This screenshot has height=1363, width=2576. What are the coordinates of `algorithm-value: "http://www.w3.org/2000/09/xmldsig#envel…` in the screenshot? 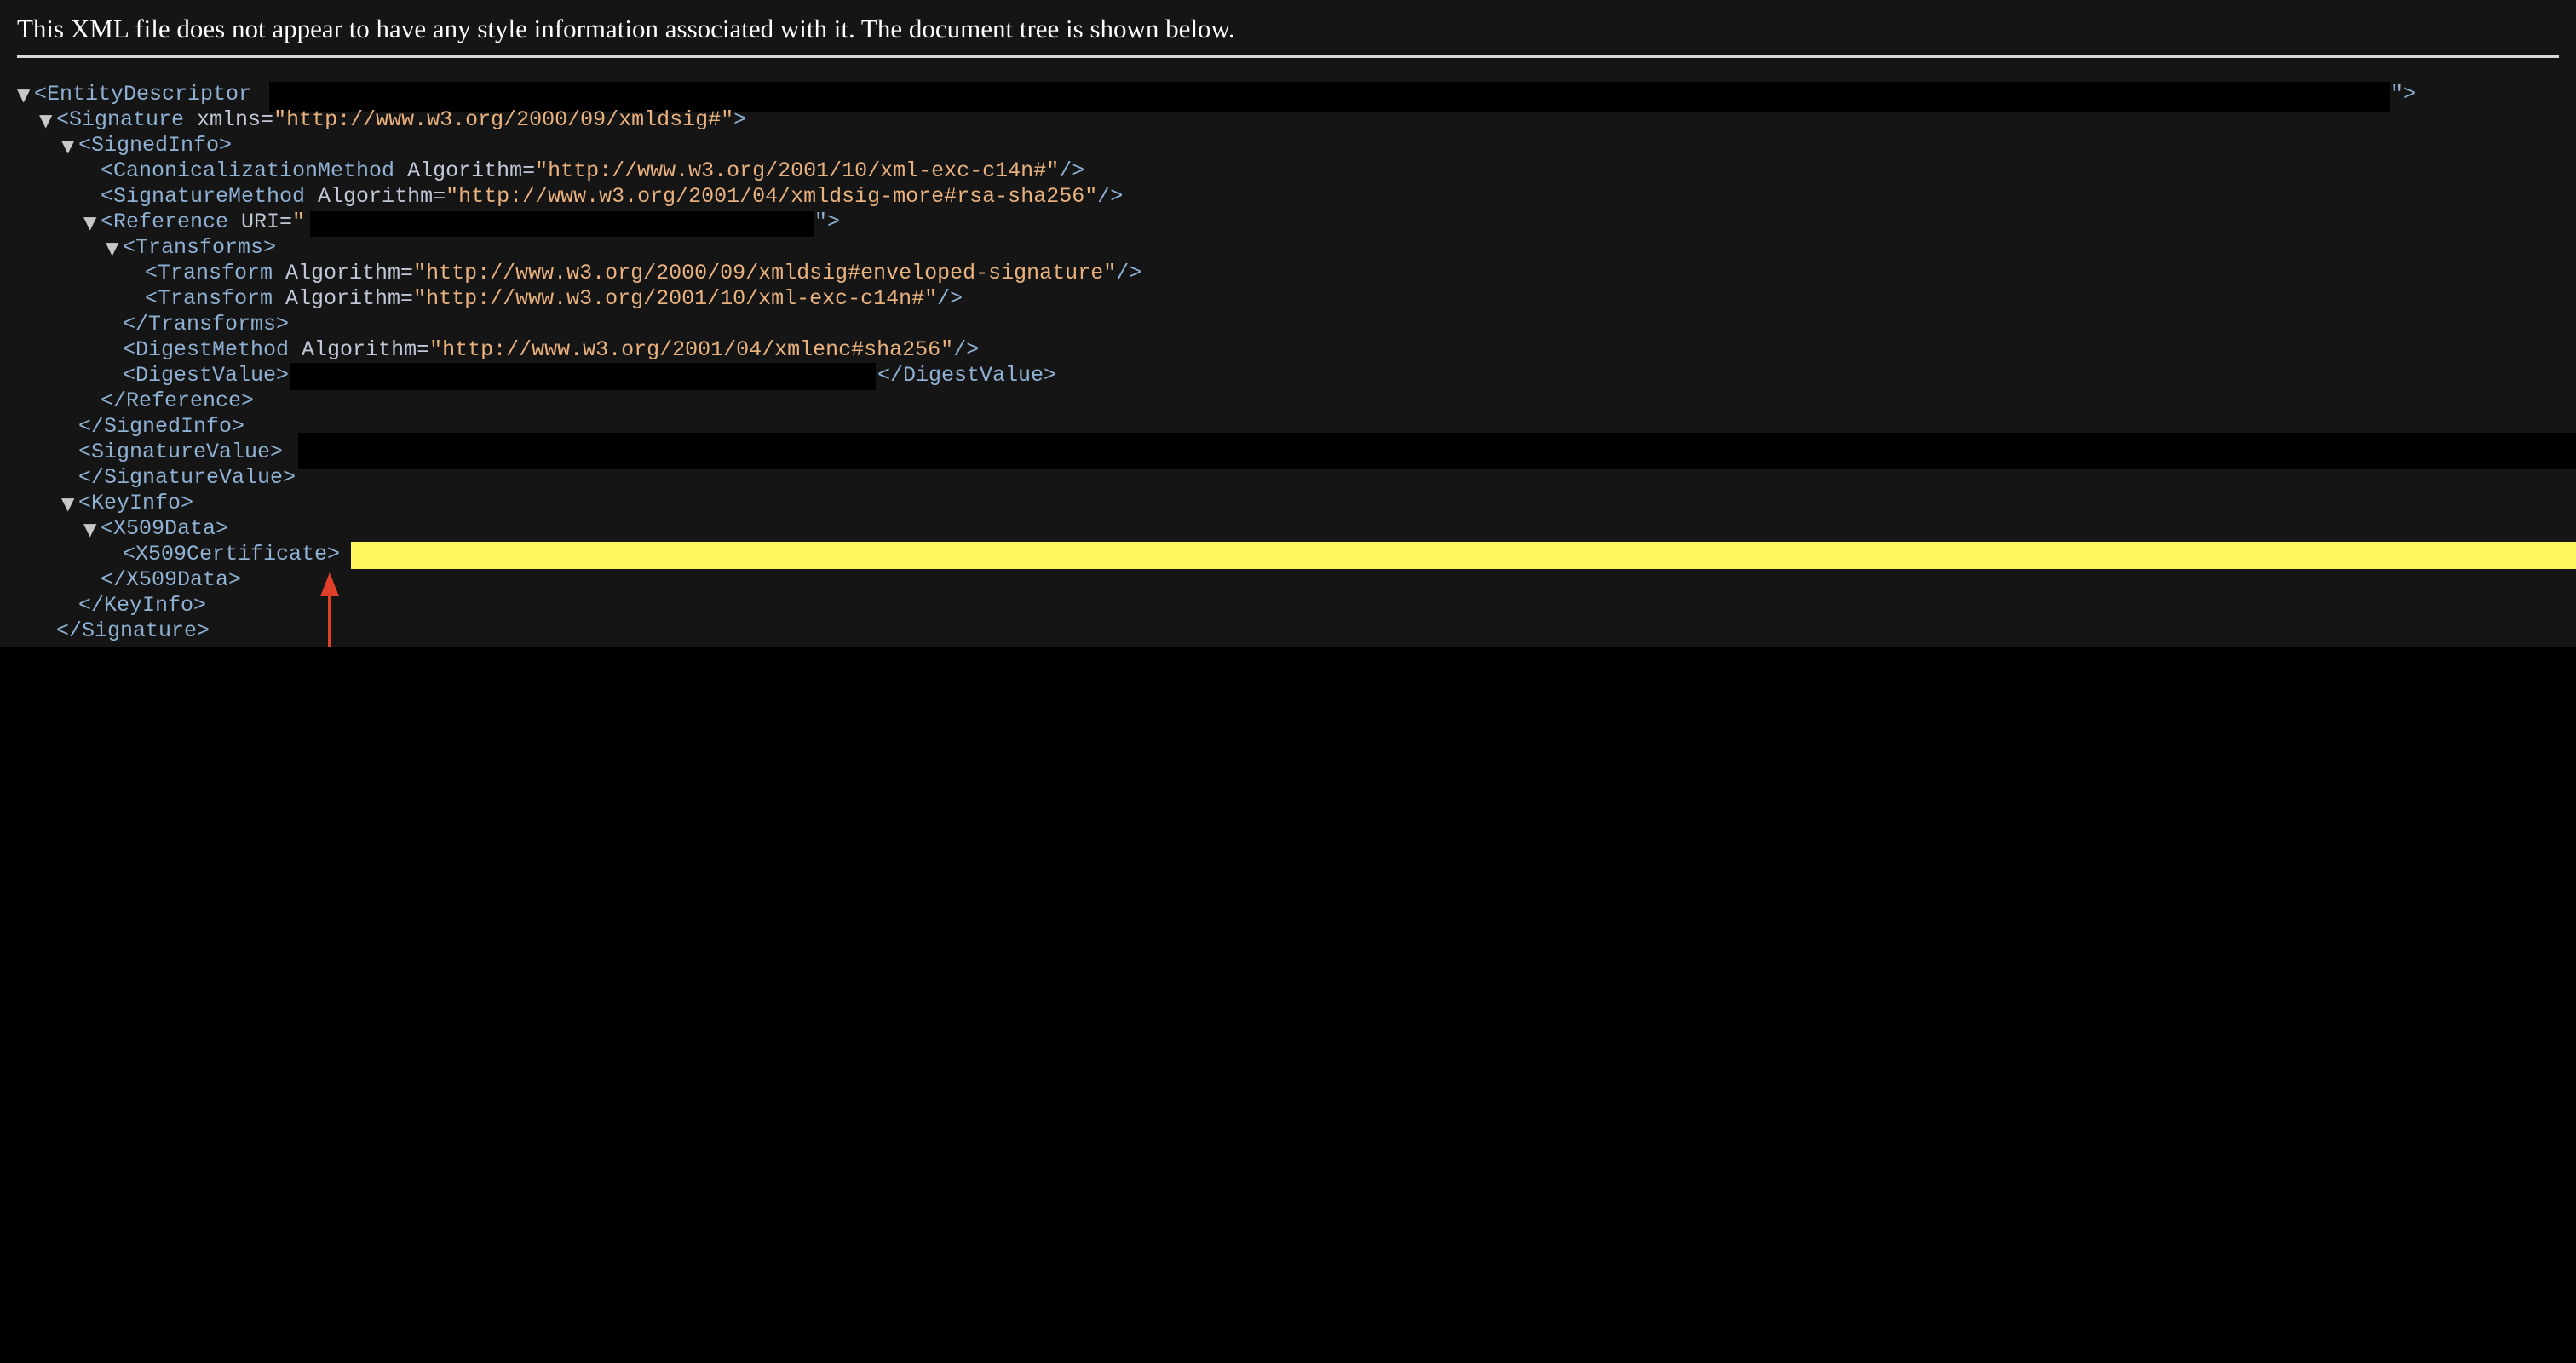 It's located at (765, 273).